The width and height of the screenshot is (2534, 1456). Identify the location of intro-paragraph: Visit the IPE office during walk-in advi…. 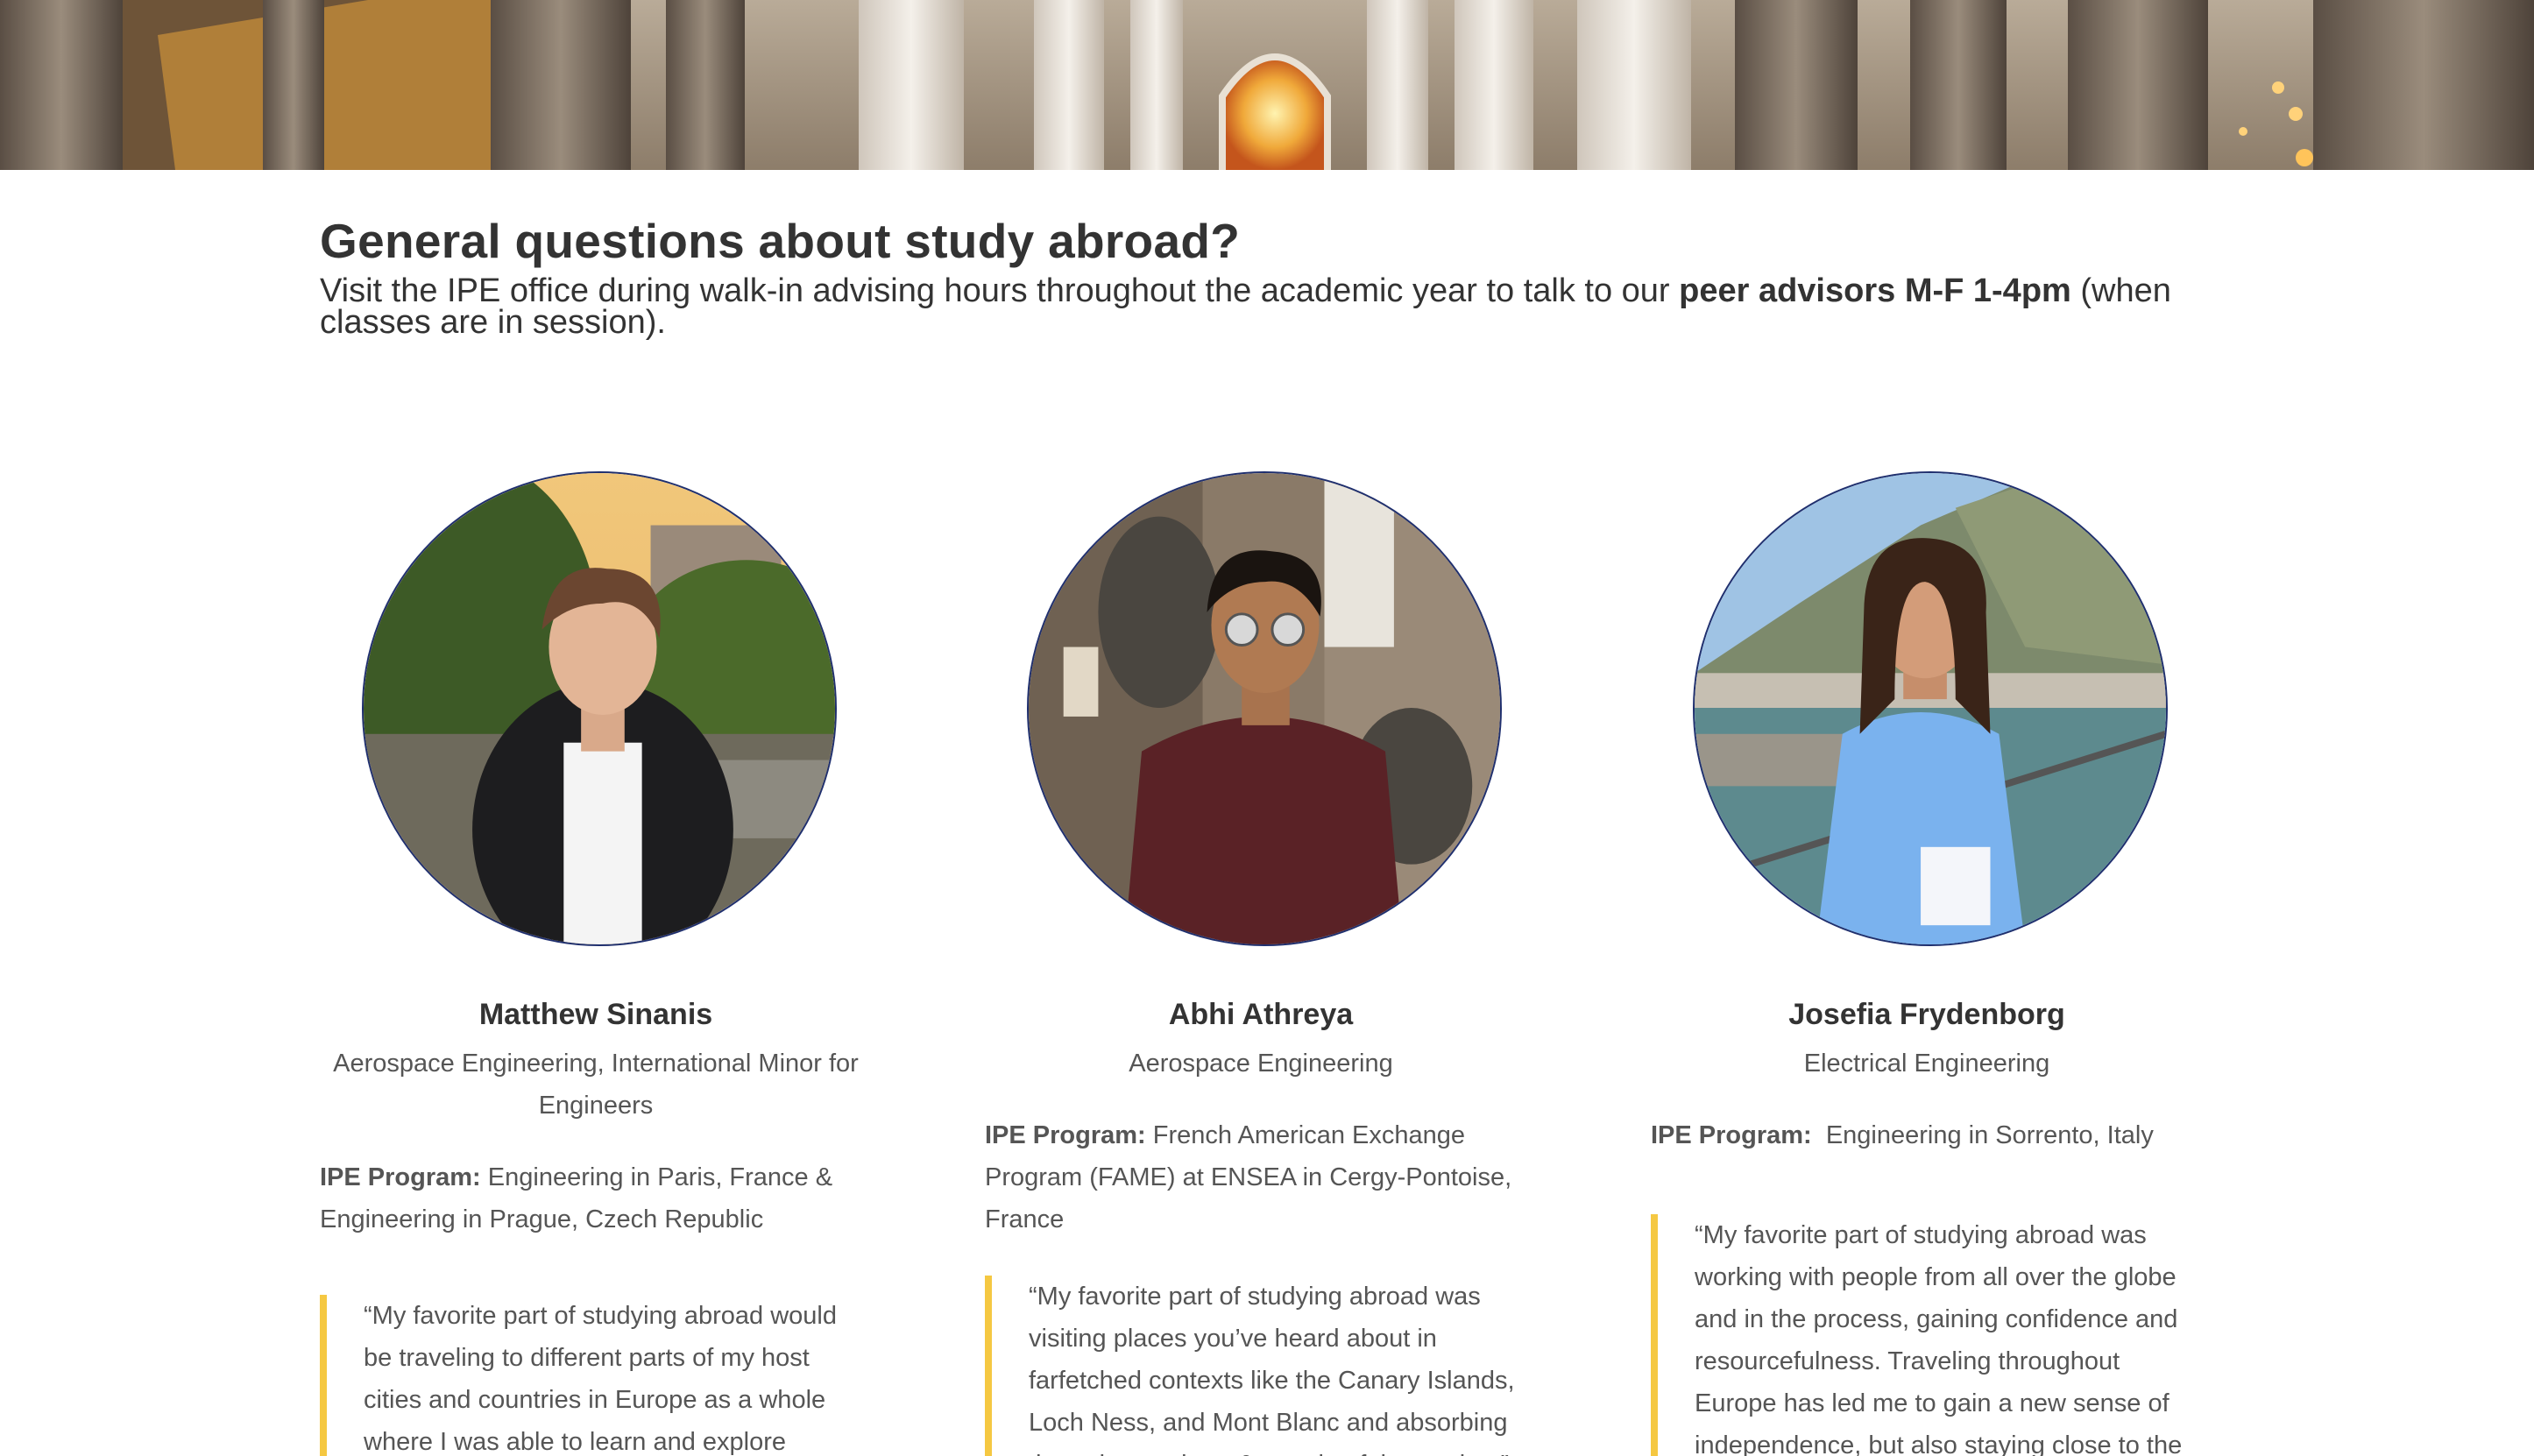
(1275, 305).